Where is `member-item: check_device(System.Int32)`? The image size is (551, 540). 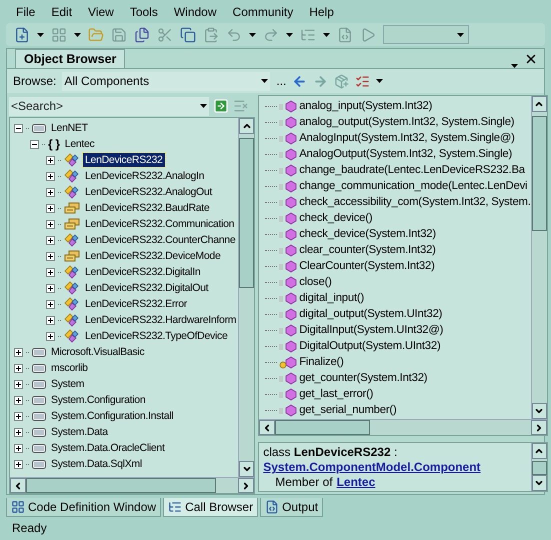
member-item: check_device(System.Int32) is located at coordinates (367, 234).